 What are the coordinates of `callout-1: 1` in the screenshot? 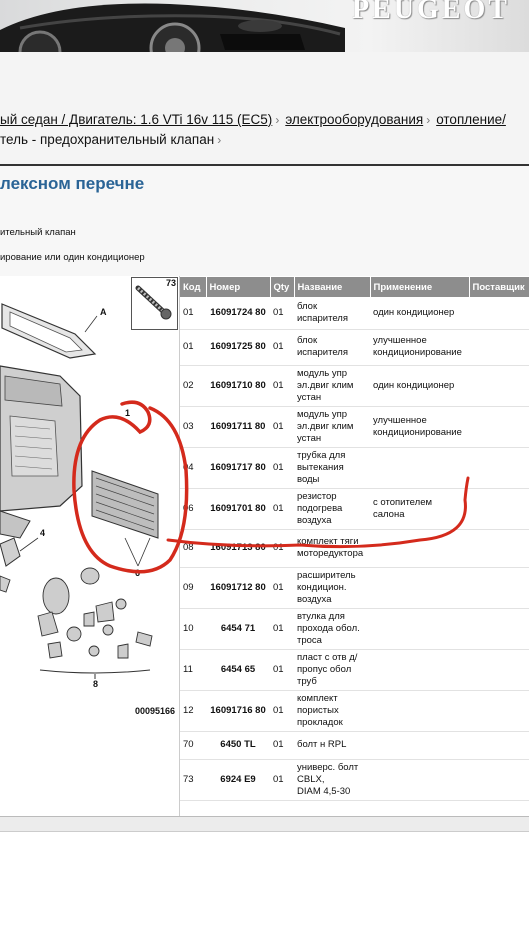 It's located at (128, 413).